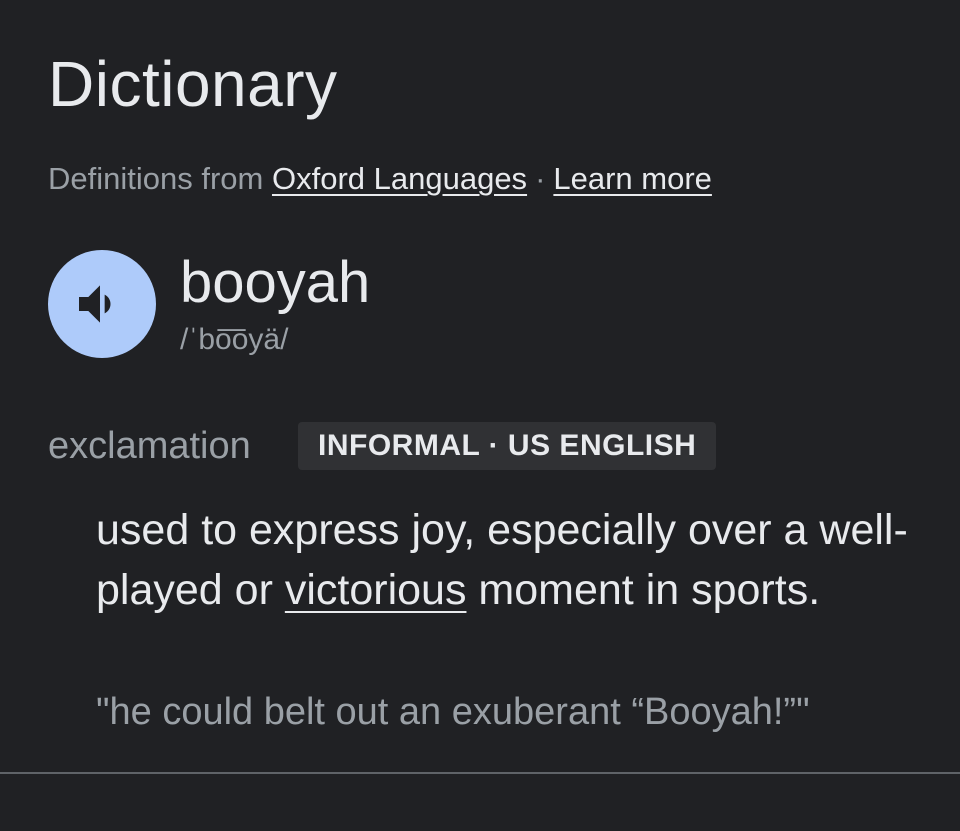 The height and width of the screenshot is (831, 960). What do you see at coordinates (95, 304) in the screenshot?
I see `speaker-icon` at bounding box center [95, 304].